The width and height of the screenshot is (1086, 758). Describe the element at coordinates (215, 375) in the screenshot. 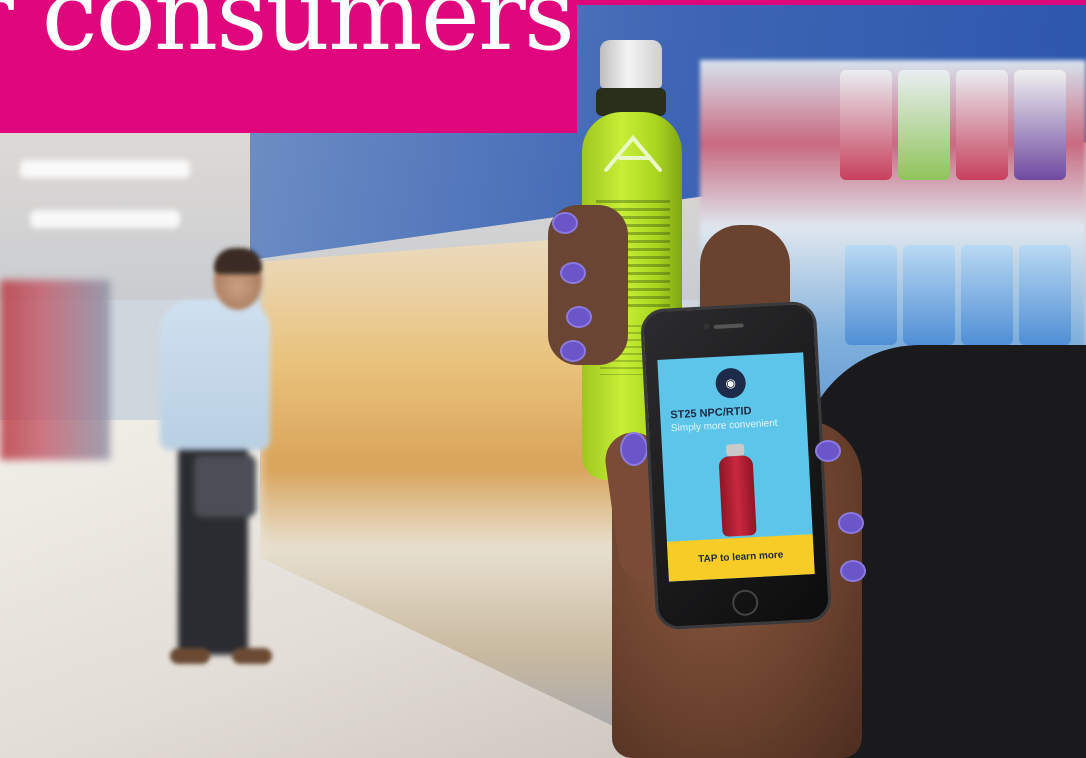

I see `shopper-torso` at that location.